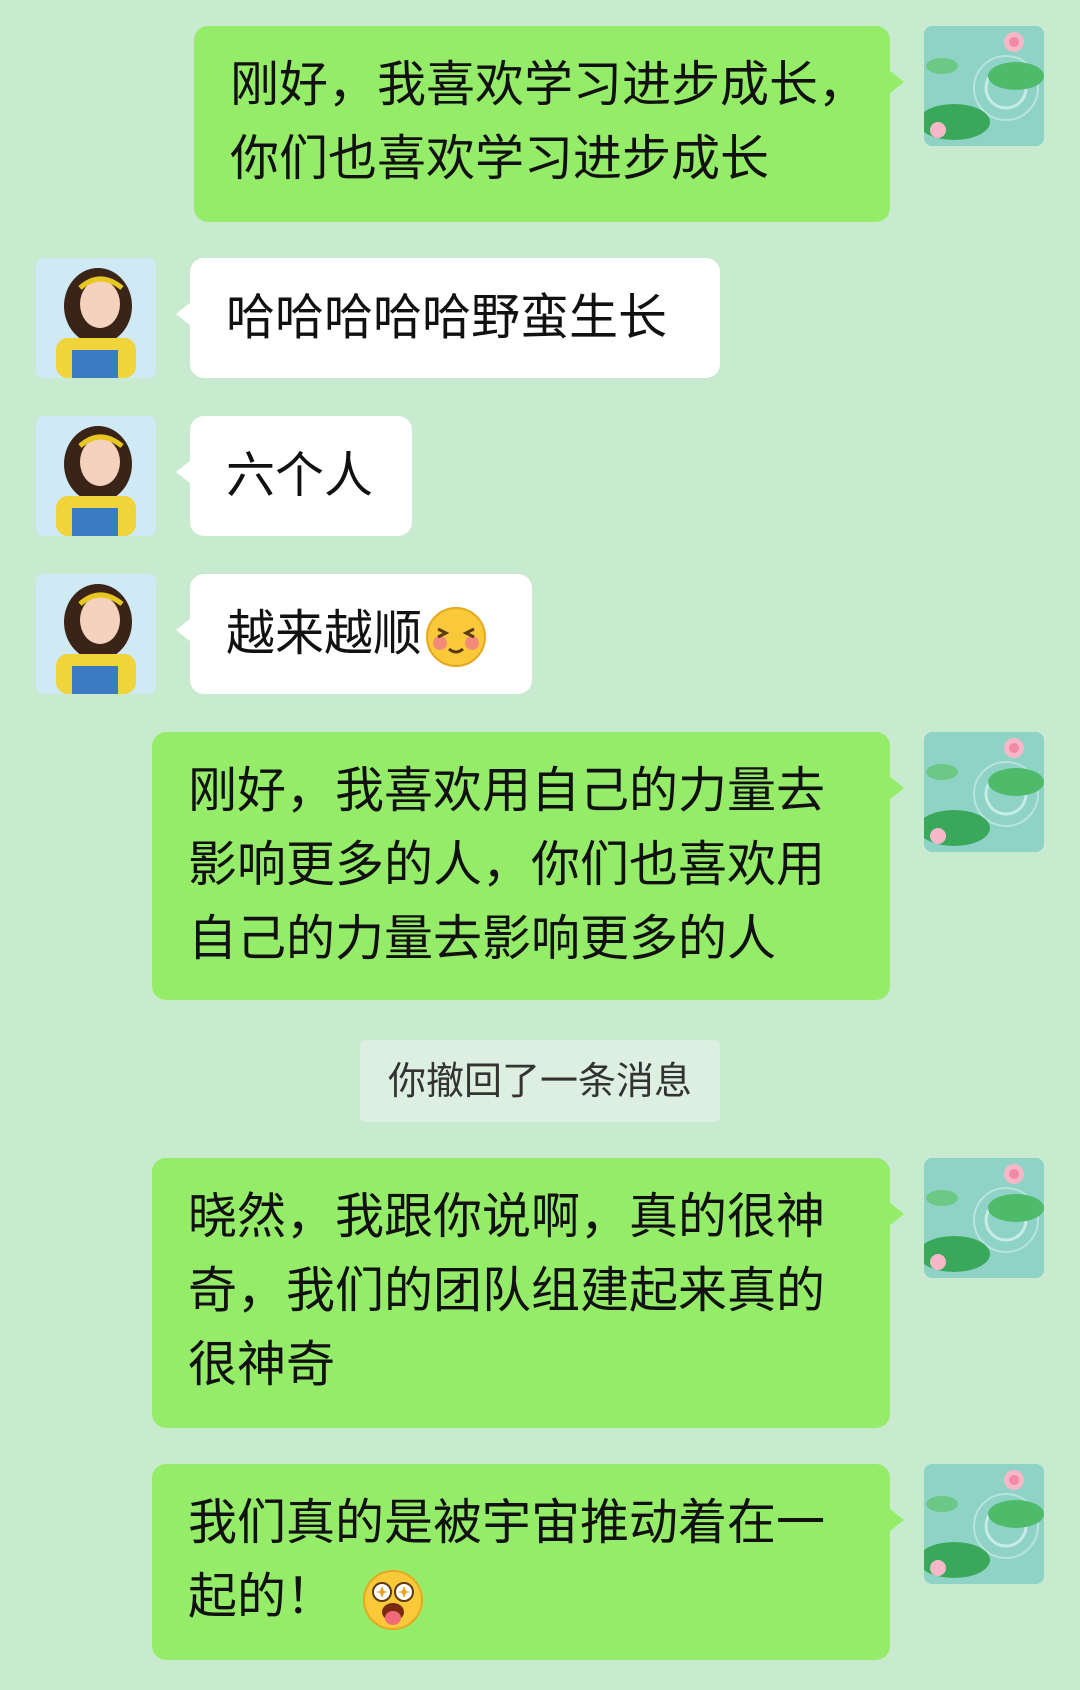  Describe the element at coordinates (393, 1599) in the screenshot. I see `starry-eyed-tongue-emoji-icon` at that location.